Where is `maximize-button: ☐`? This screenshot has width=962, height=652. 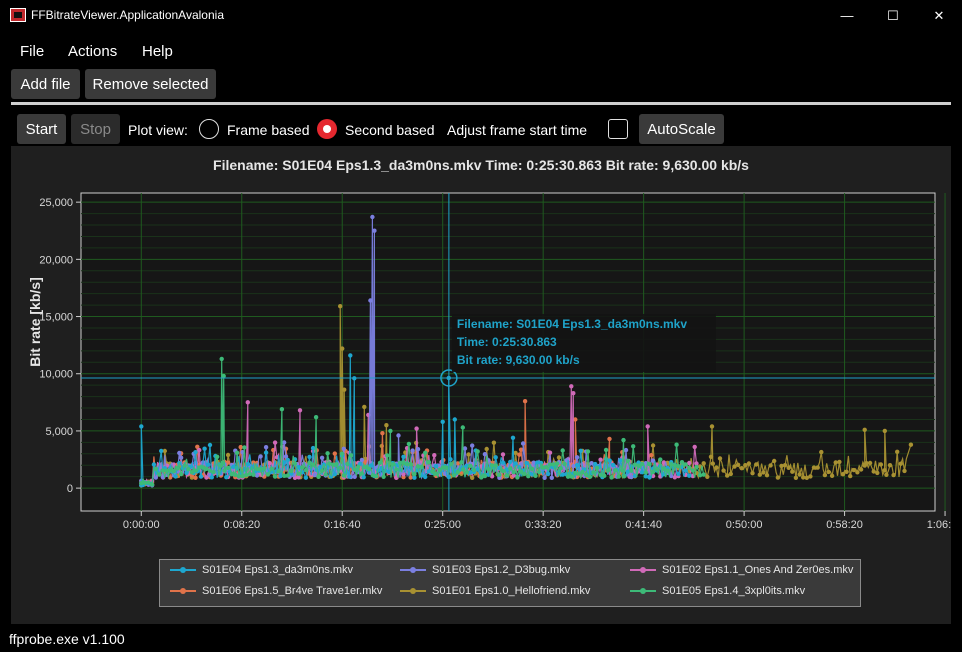
maximize-button: ☐ is located at coordinates (893, 15).